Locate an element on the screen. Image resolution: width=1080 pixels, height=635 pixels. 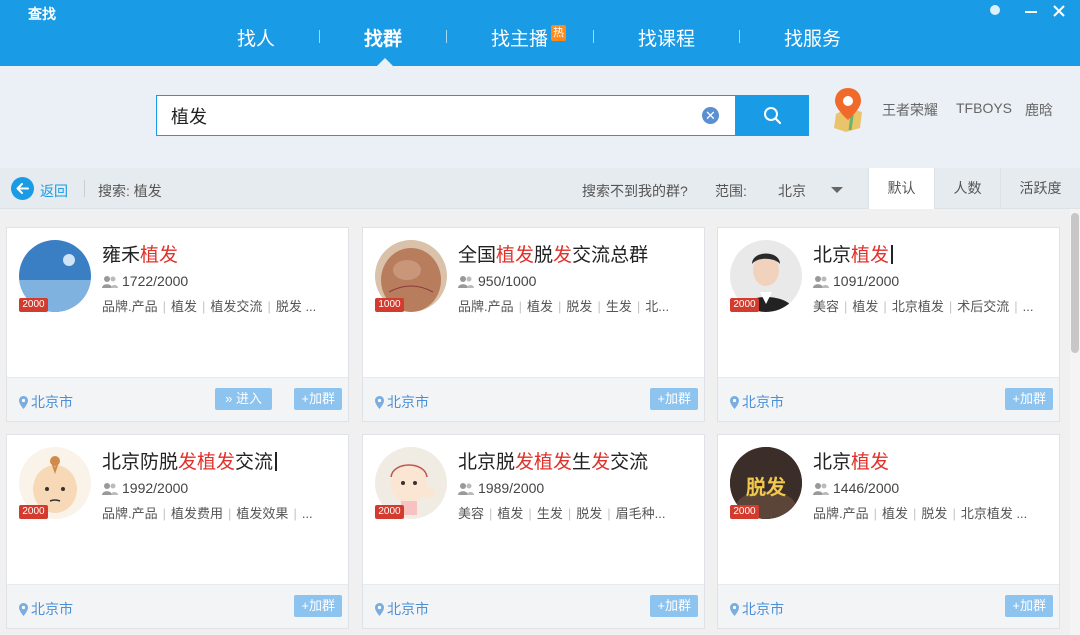
nav-separator is located at coordinates (319, 36).